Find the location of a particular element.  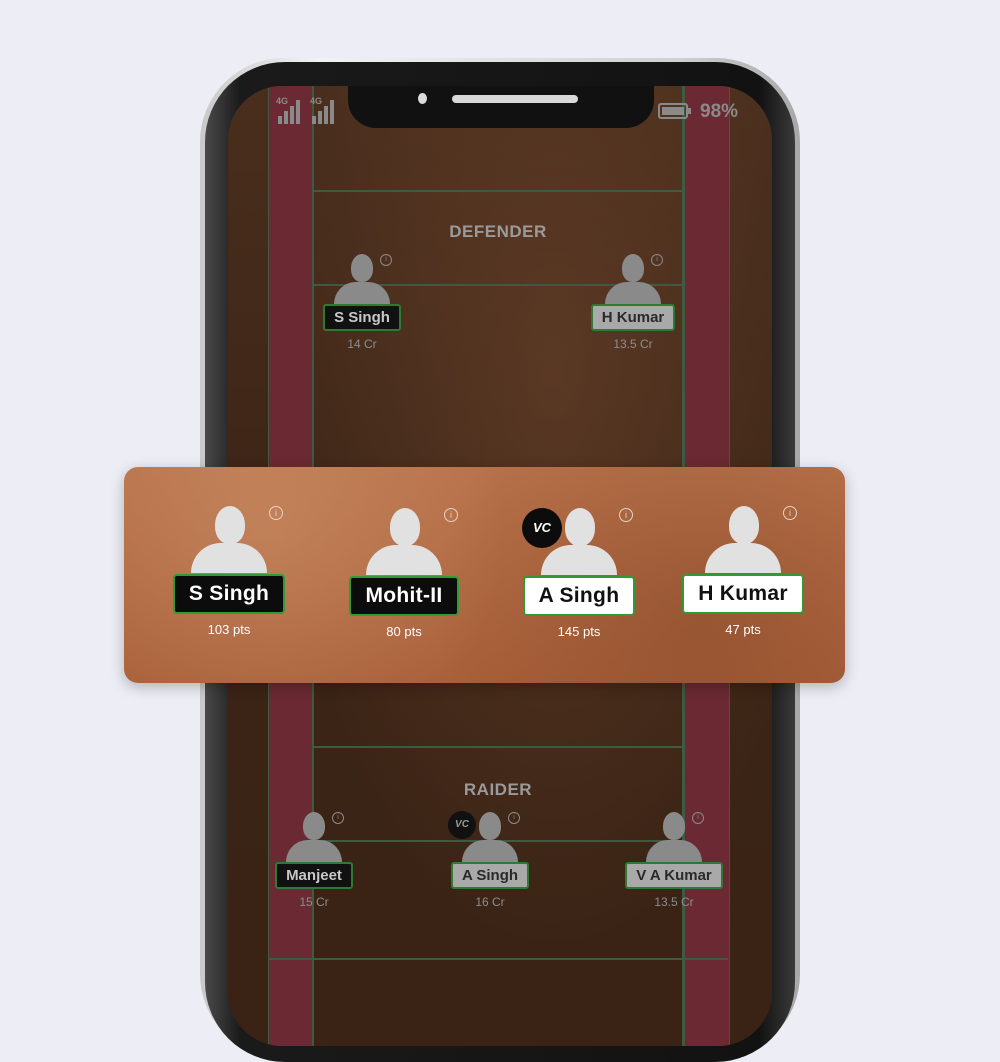

highlight-player-card: i Mohit-II 80 pts is located at coordinates (404, 573).